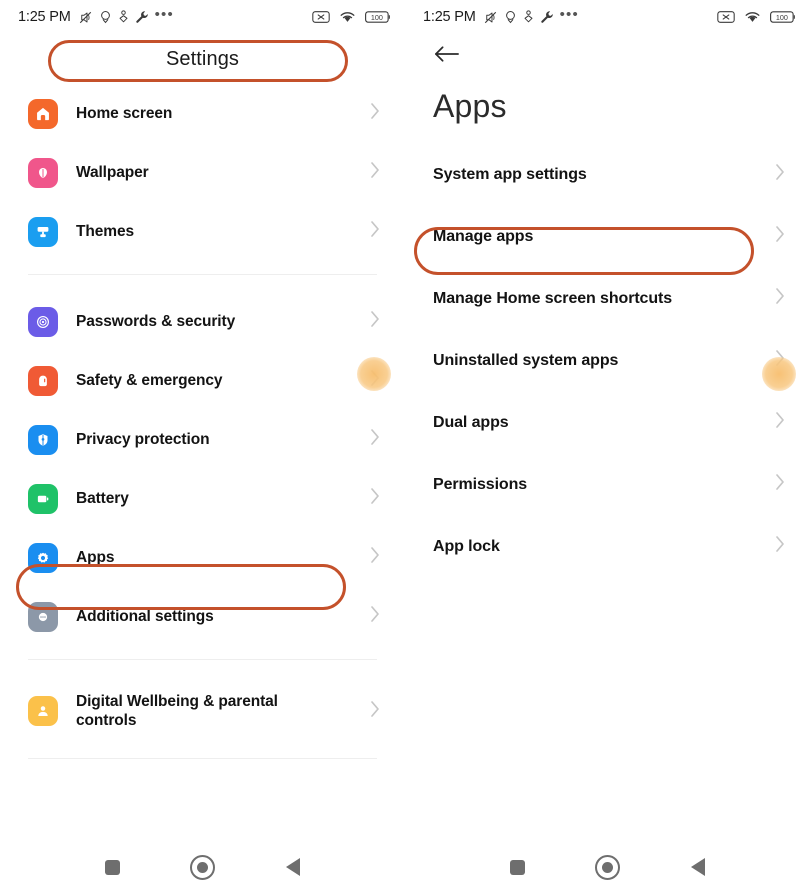  What do you see at coordinates (202, 380) in the screenshot?
I see `sidebar-item-safety-emergency: Safety & emergency` at bounding box center [202, 380].